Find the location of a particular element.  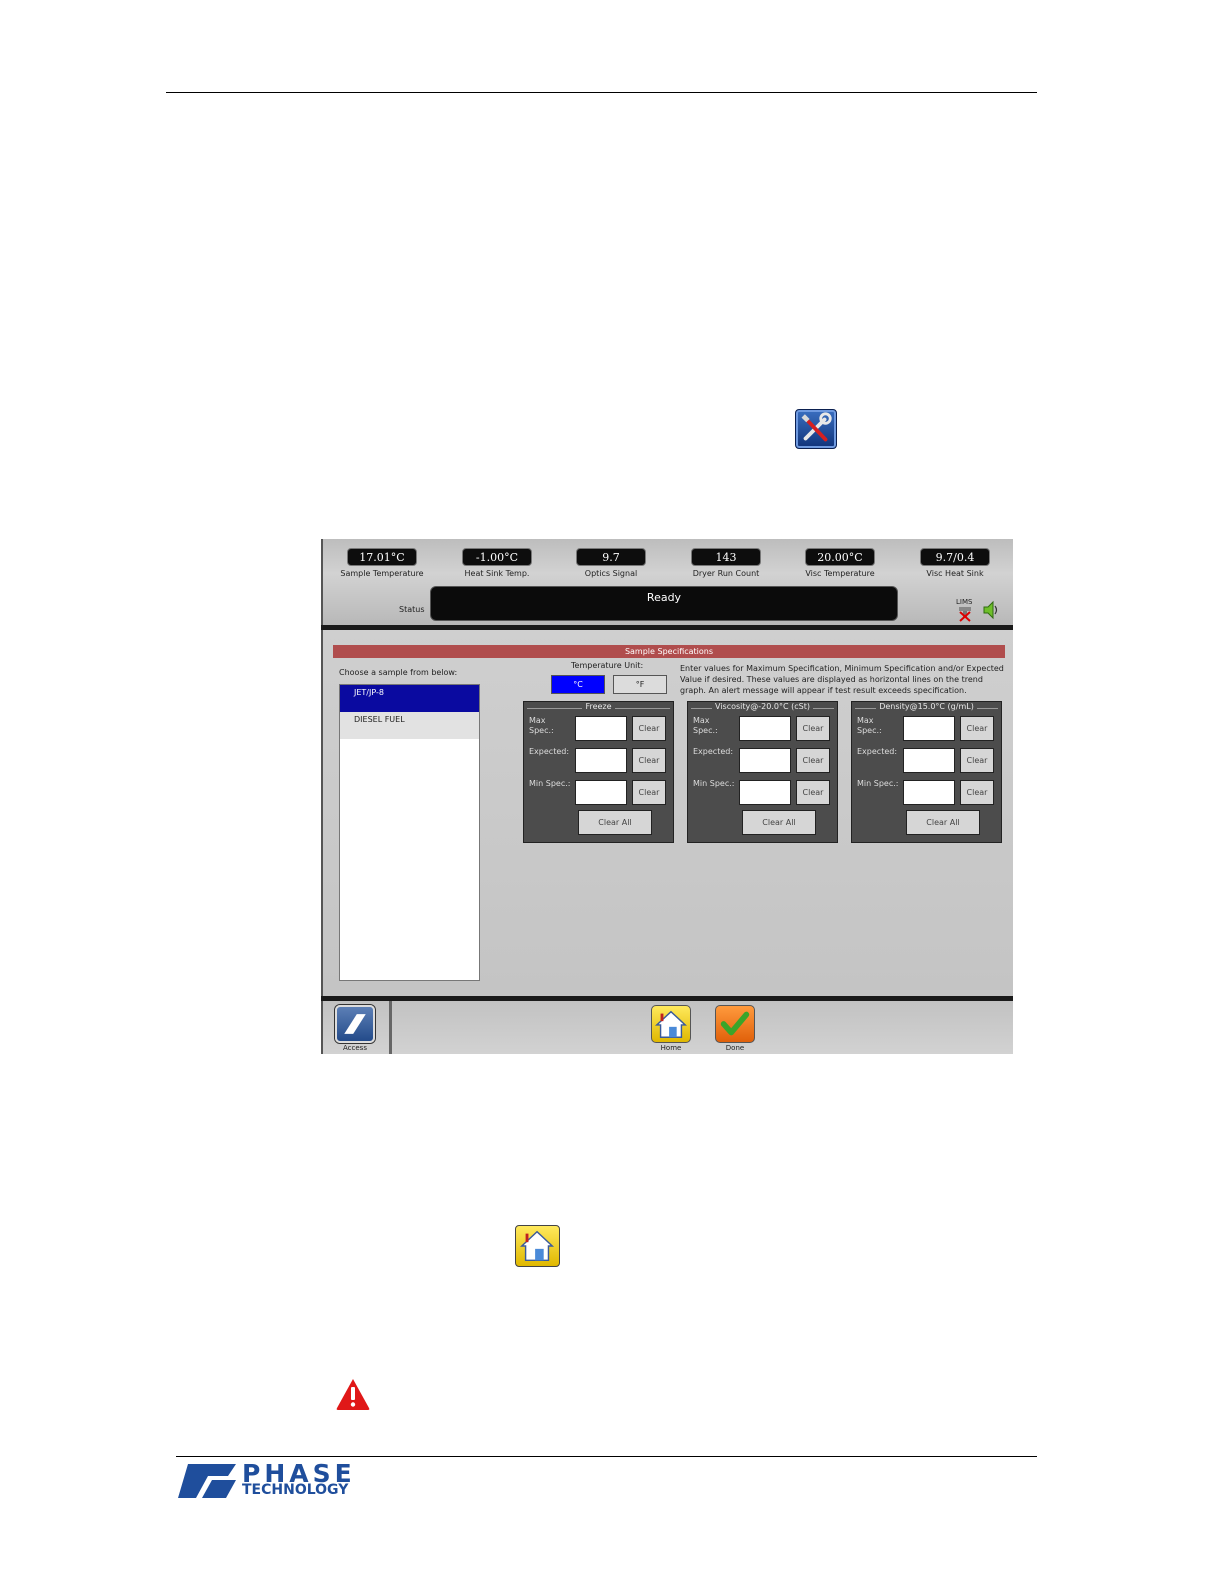

tools-icon is located at coordinates (816, 429).